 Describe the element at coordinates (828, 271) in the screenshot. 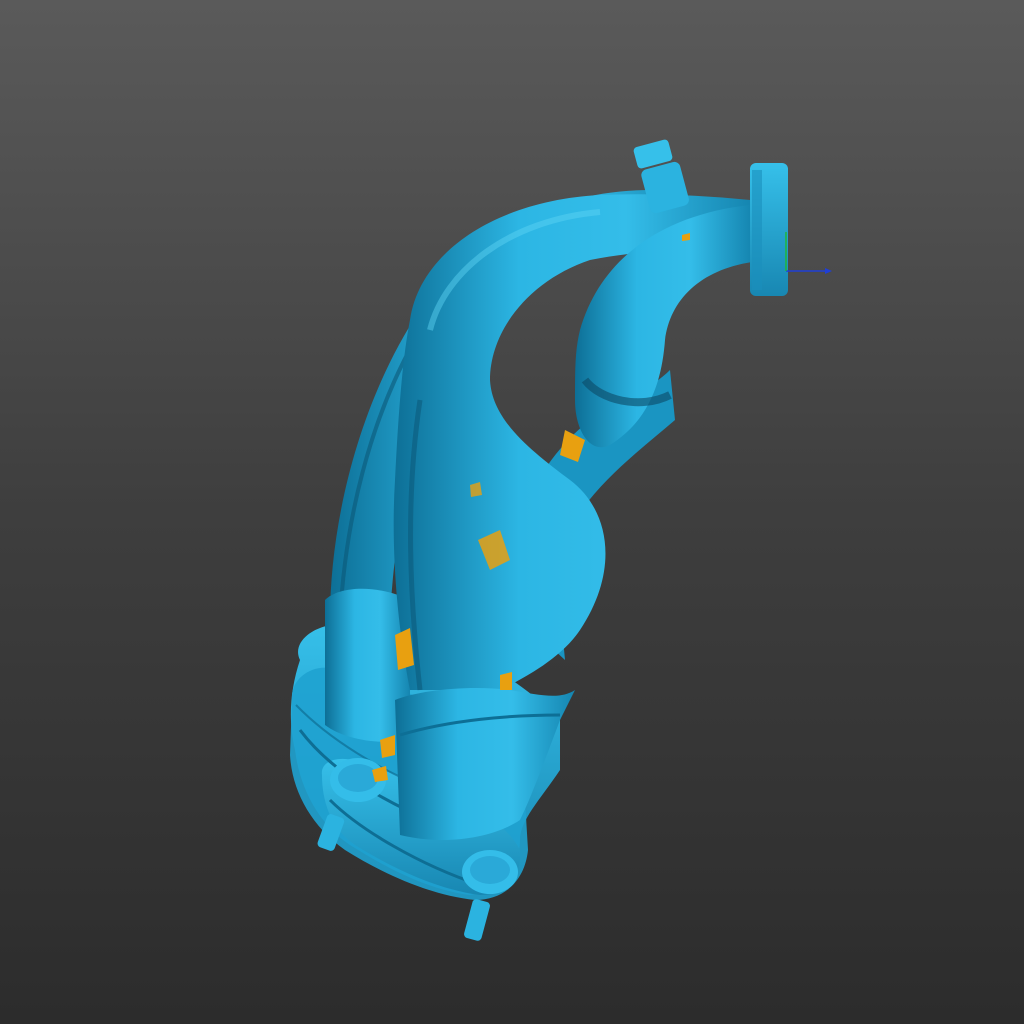

I see `x-axis-arrow-icon` at that location.